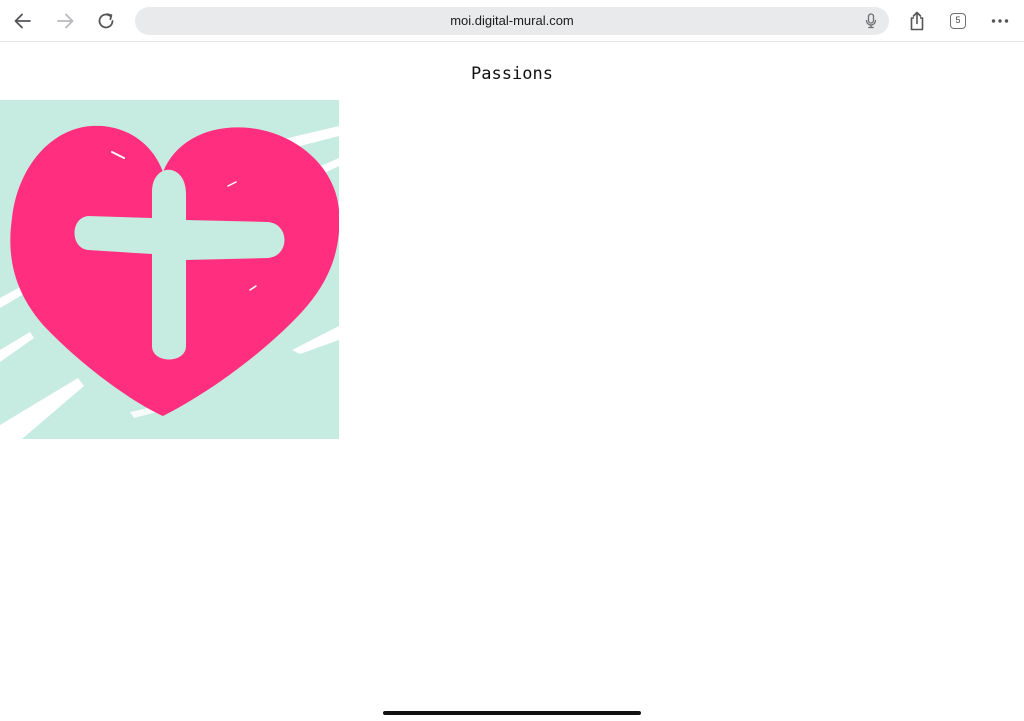 The height and width of the screenshot is (721, 1024). I want to click on page-title: Passions, so click(512, 74).